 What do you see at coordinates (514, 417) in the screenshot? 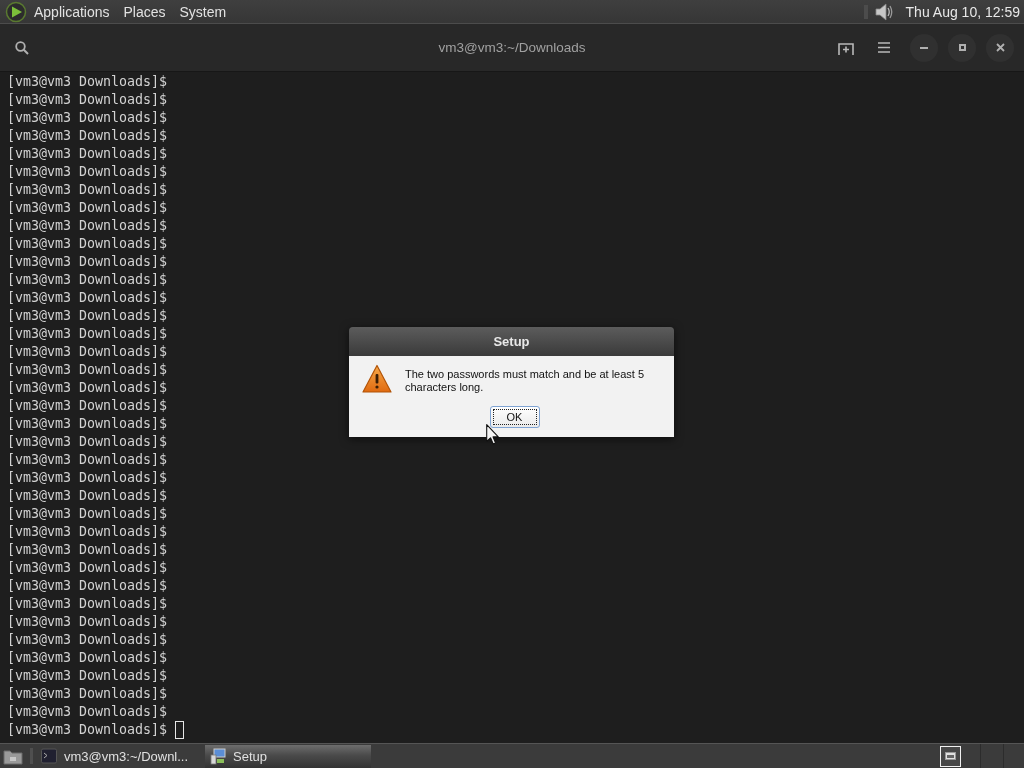
I see `ok-button: OK` at bounding box center [514, 417].